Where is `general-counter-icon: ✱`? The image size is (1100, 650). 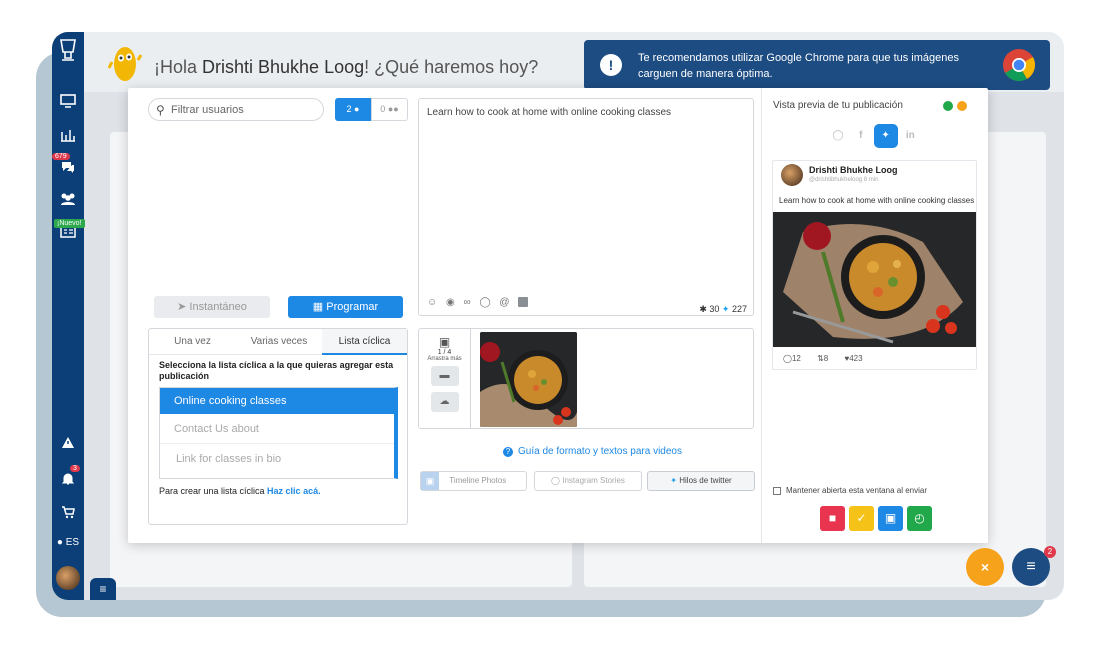 general-counter-icon: ✱ is located at coordinates (703, 309).